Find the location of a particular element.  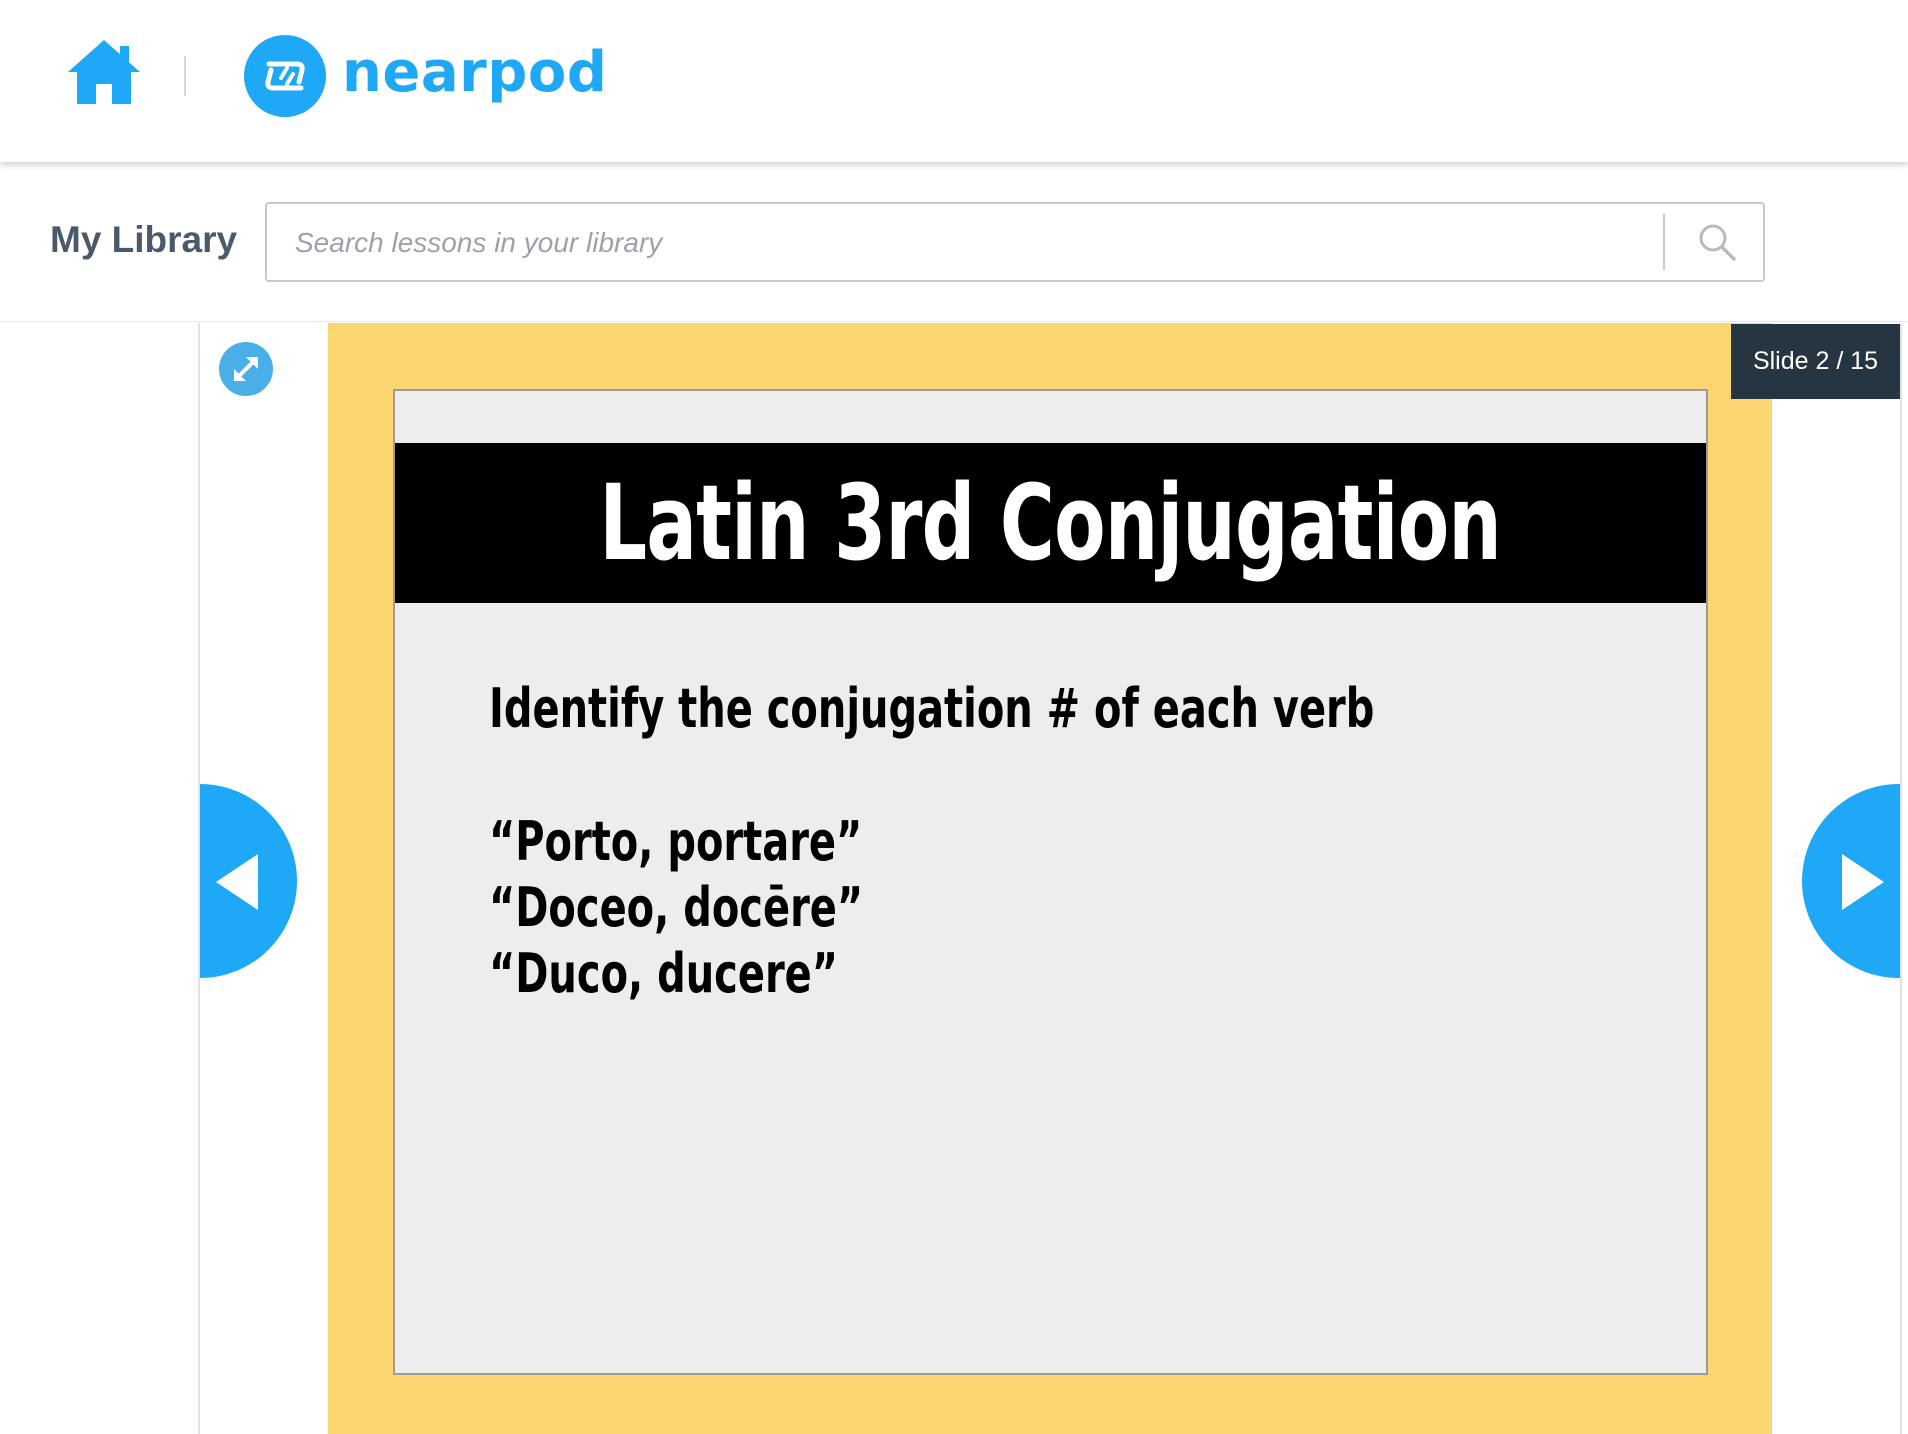

expand-icon is located at coordinates (246, 369).